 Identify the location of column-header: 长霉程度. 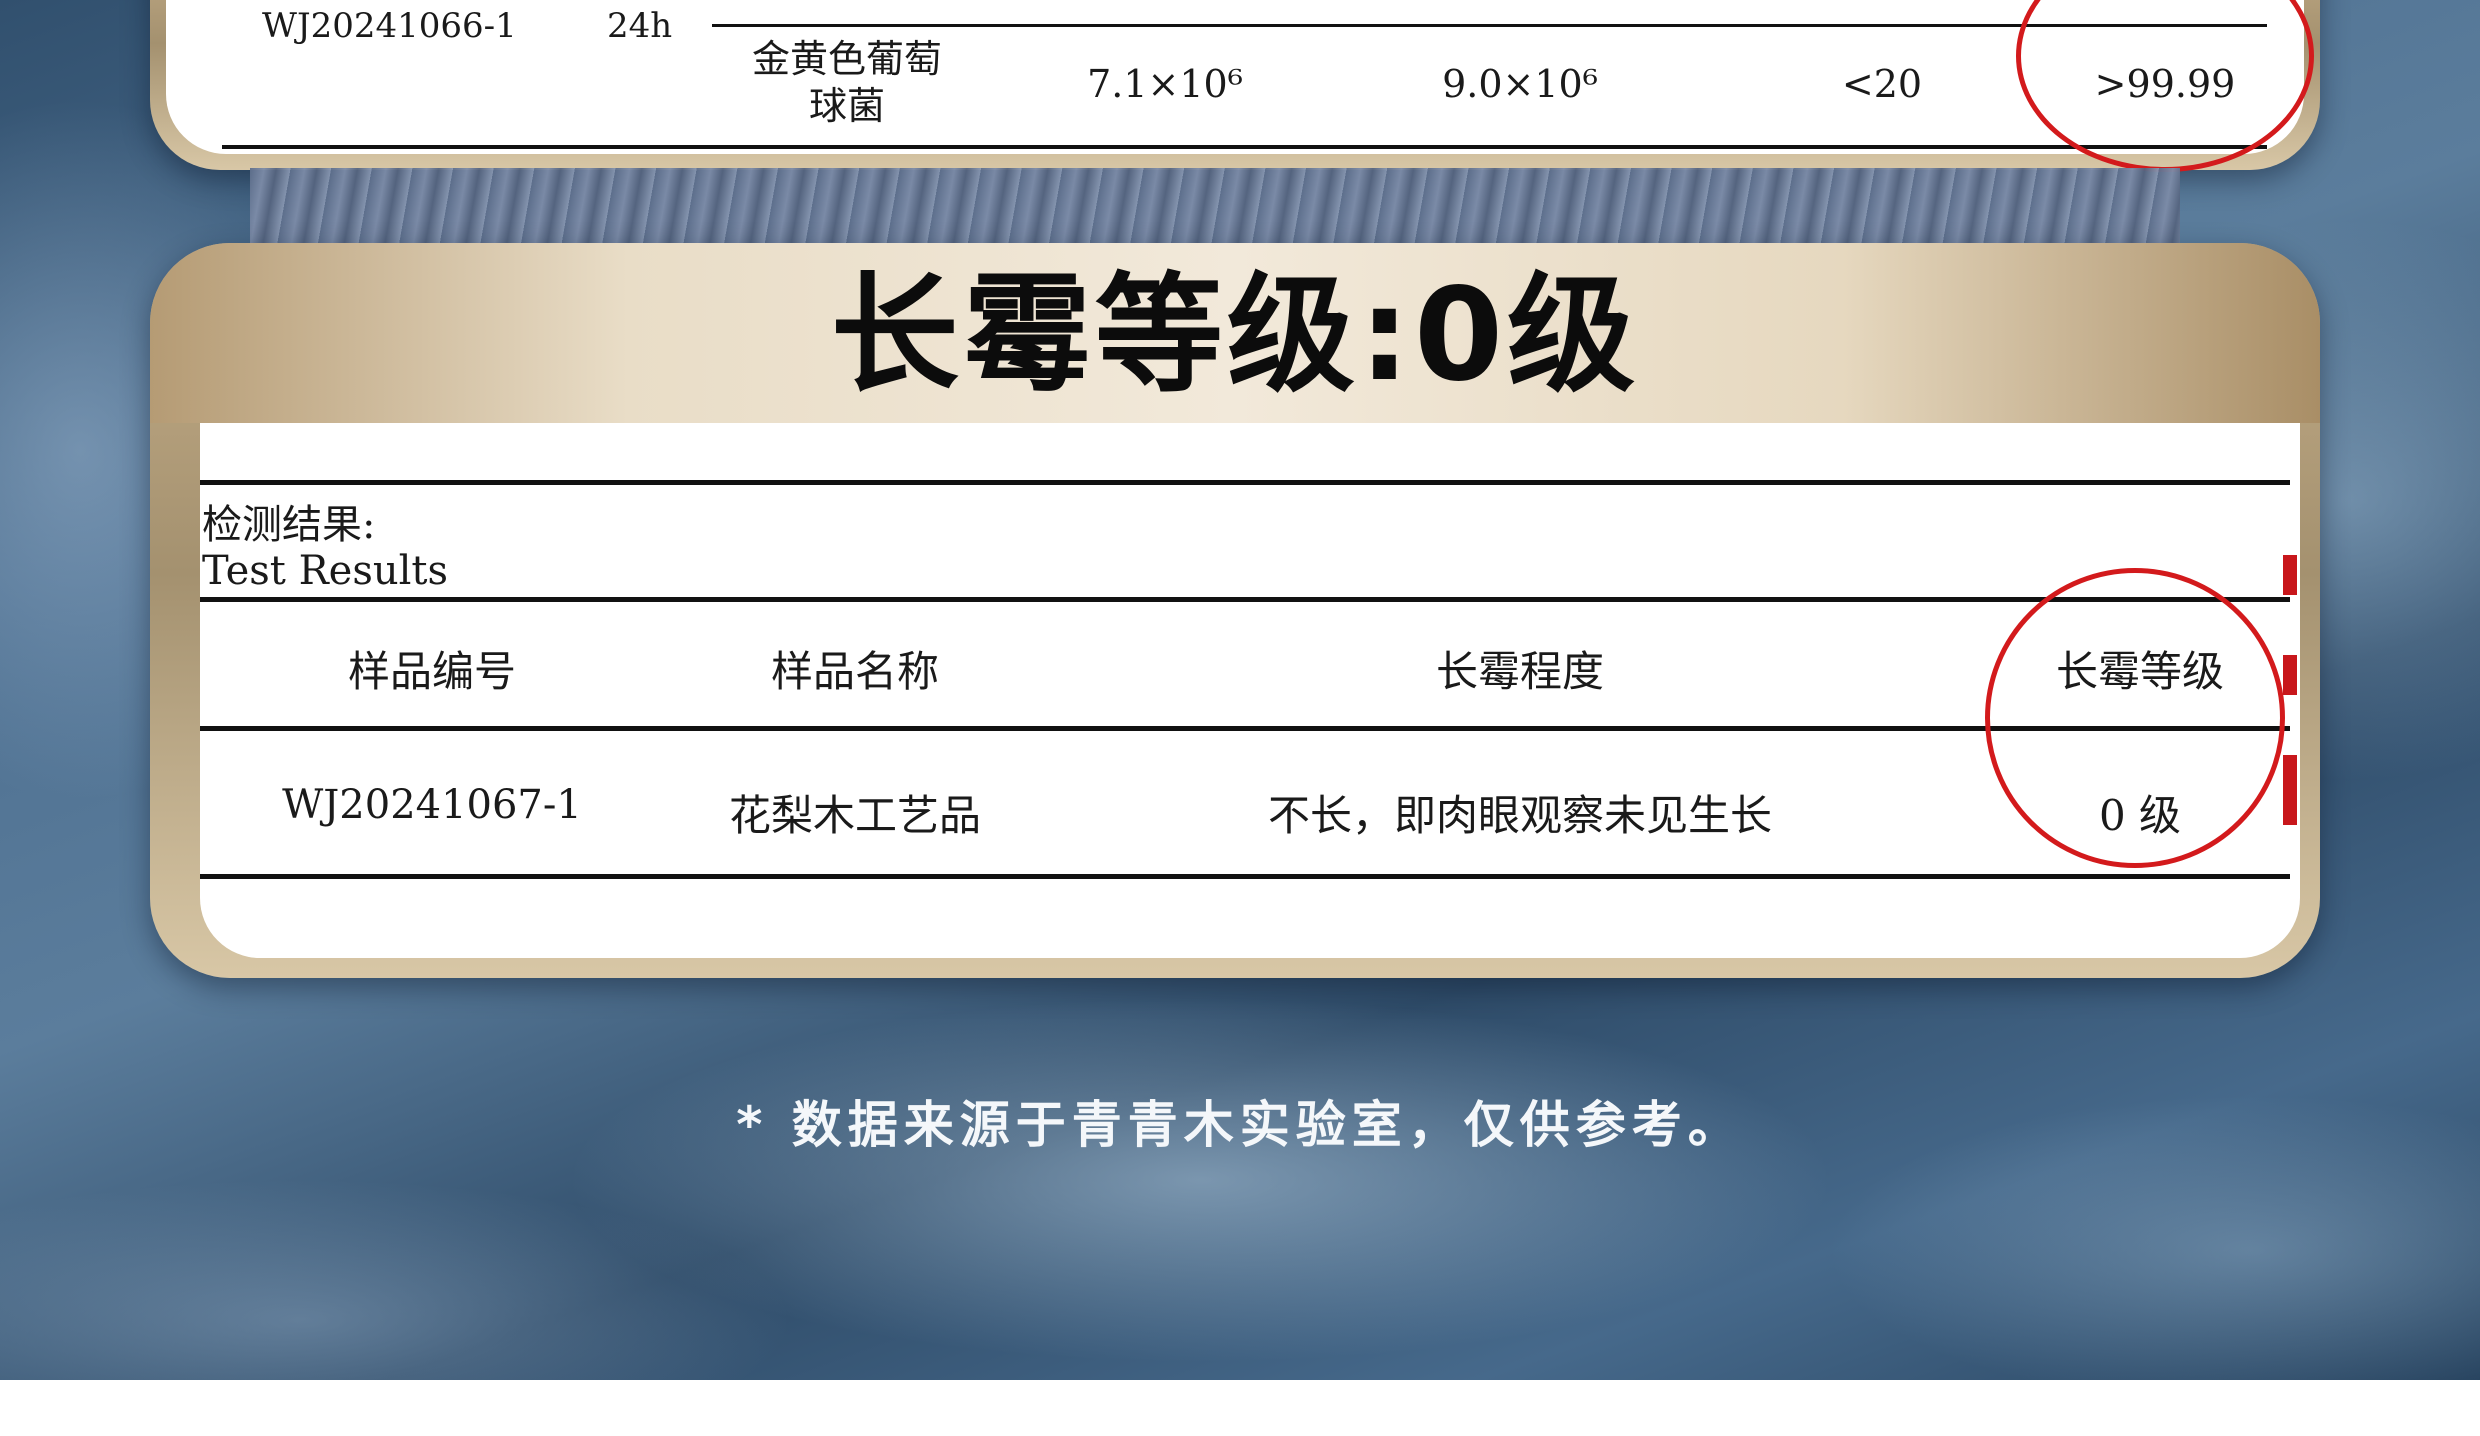
(1519, 671).